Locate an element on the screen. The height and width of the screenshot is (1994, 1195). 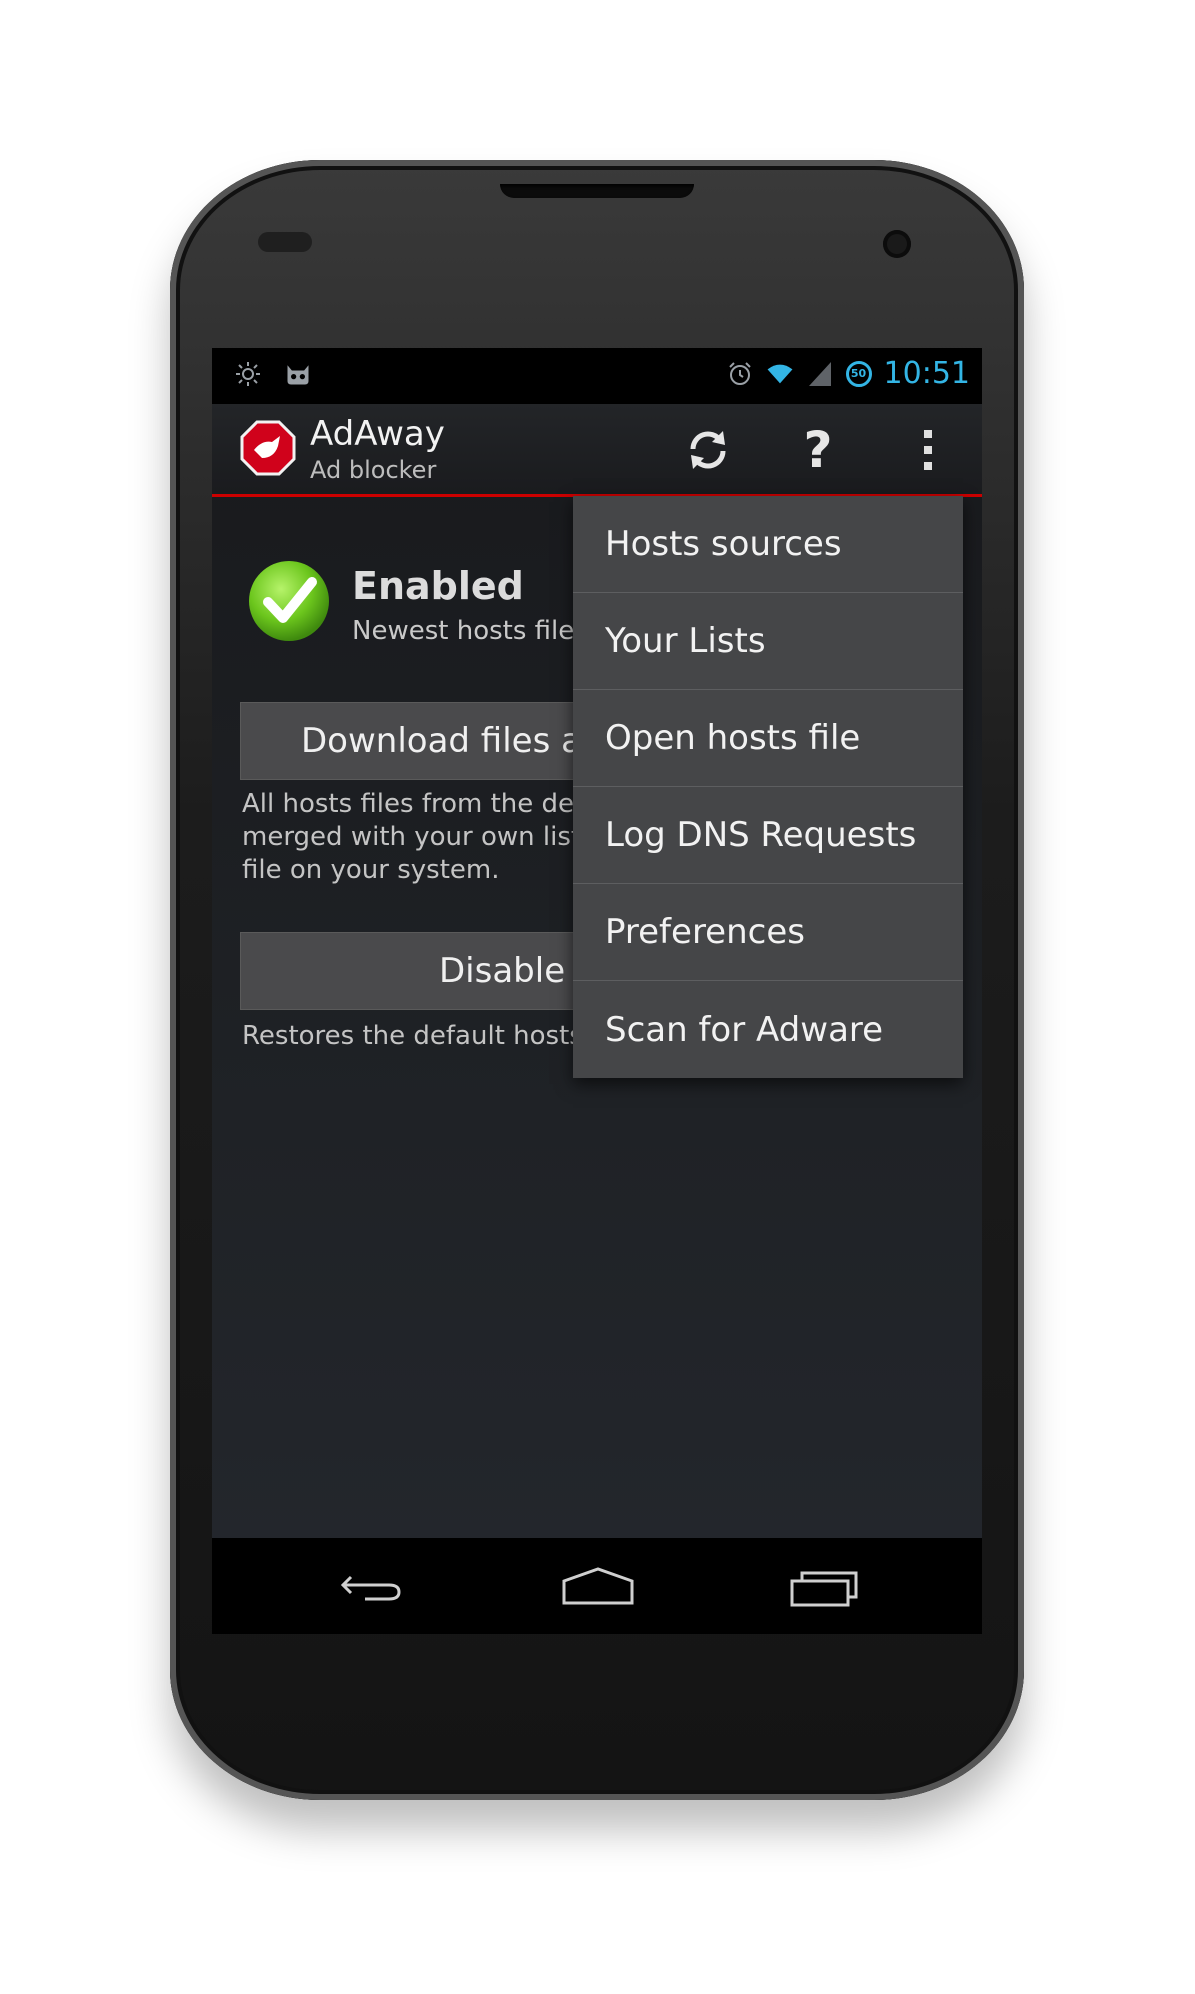
overflow-menu-button is located at coordinates (928, 450).